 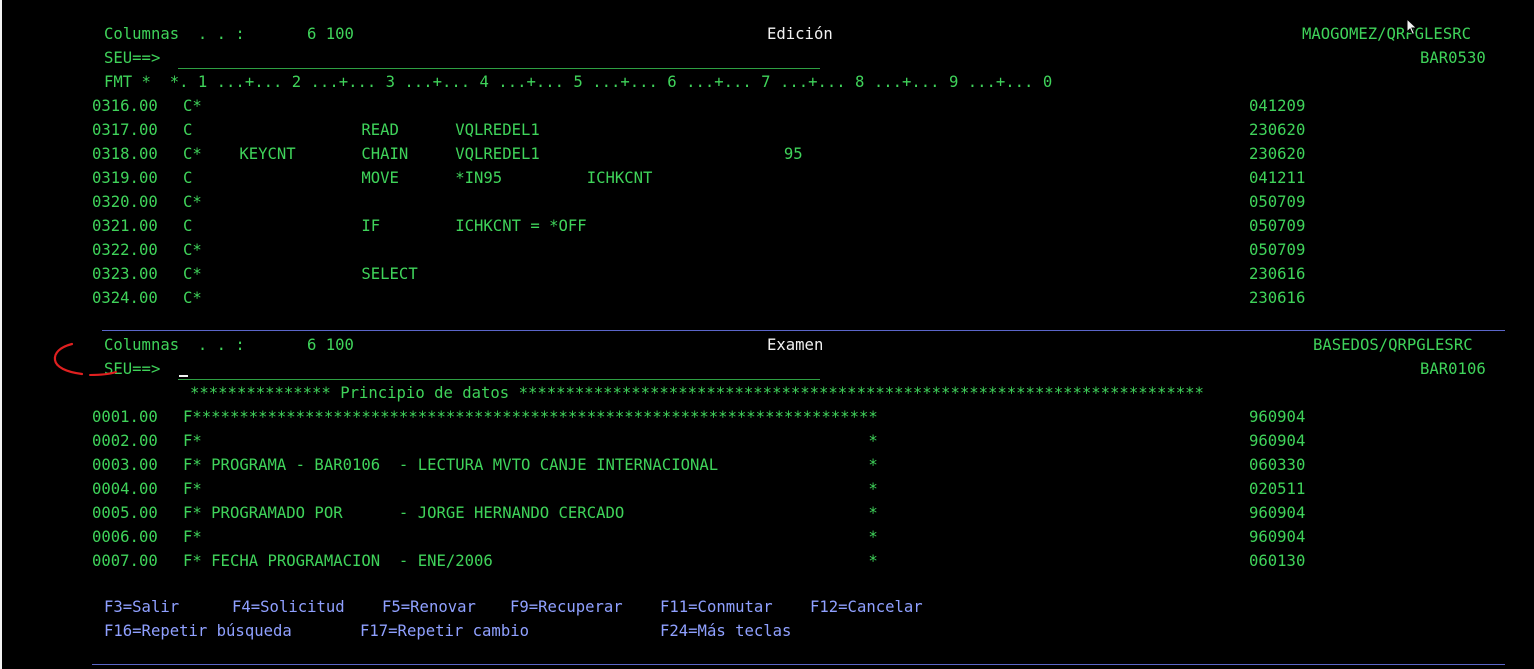 I want to click on bottom-mode-title: Examen, so click(x=795, y=345).